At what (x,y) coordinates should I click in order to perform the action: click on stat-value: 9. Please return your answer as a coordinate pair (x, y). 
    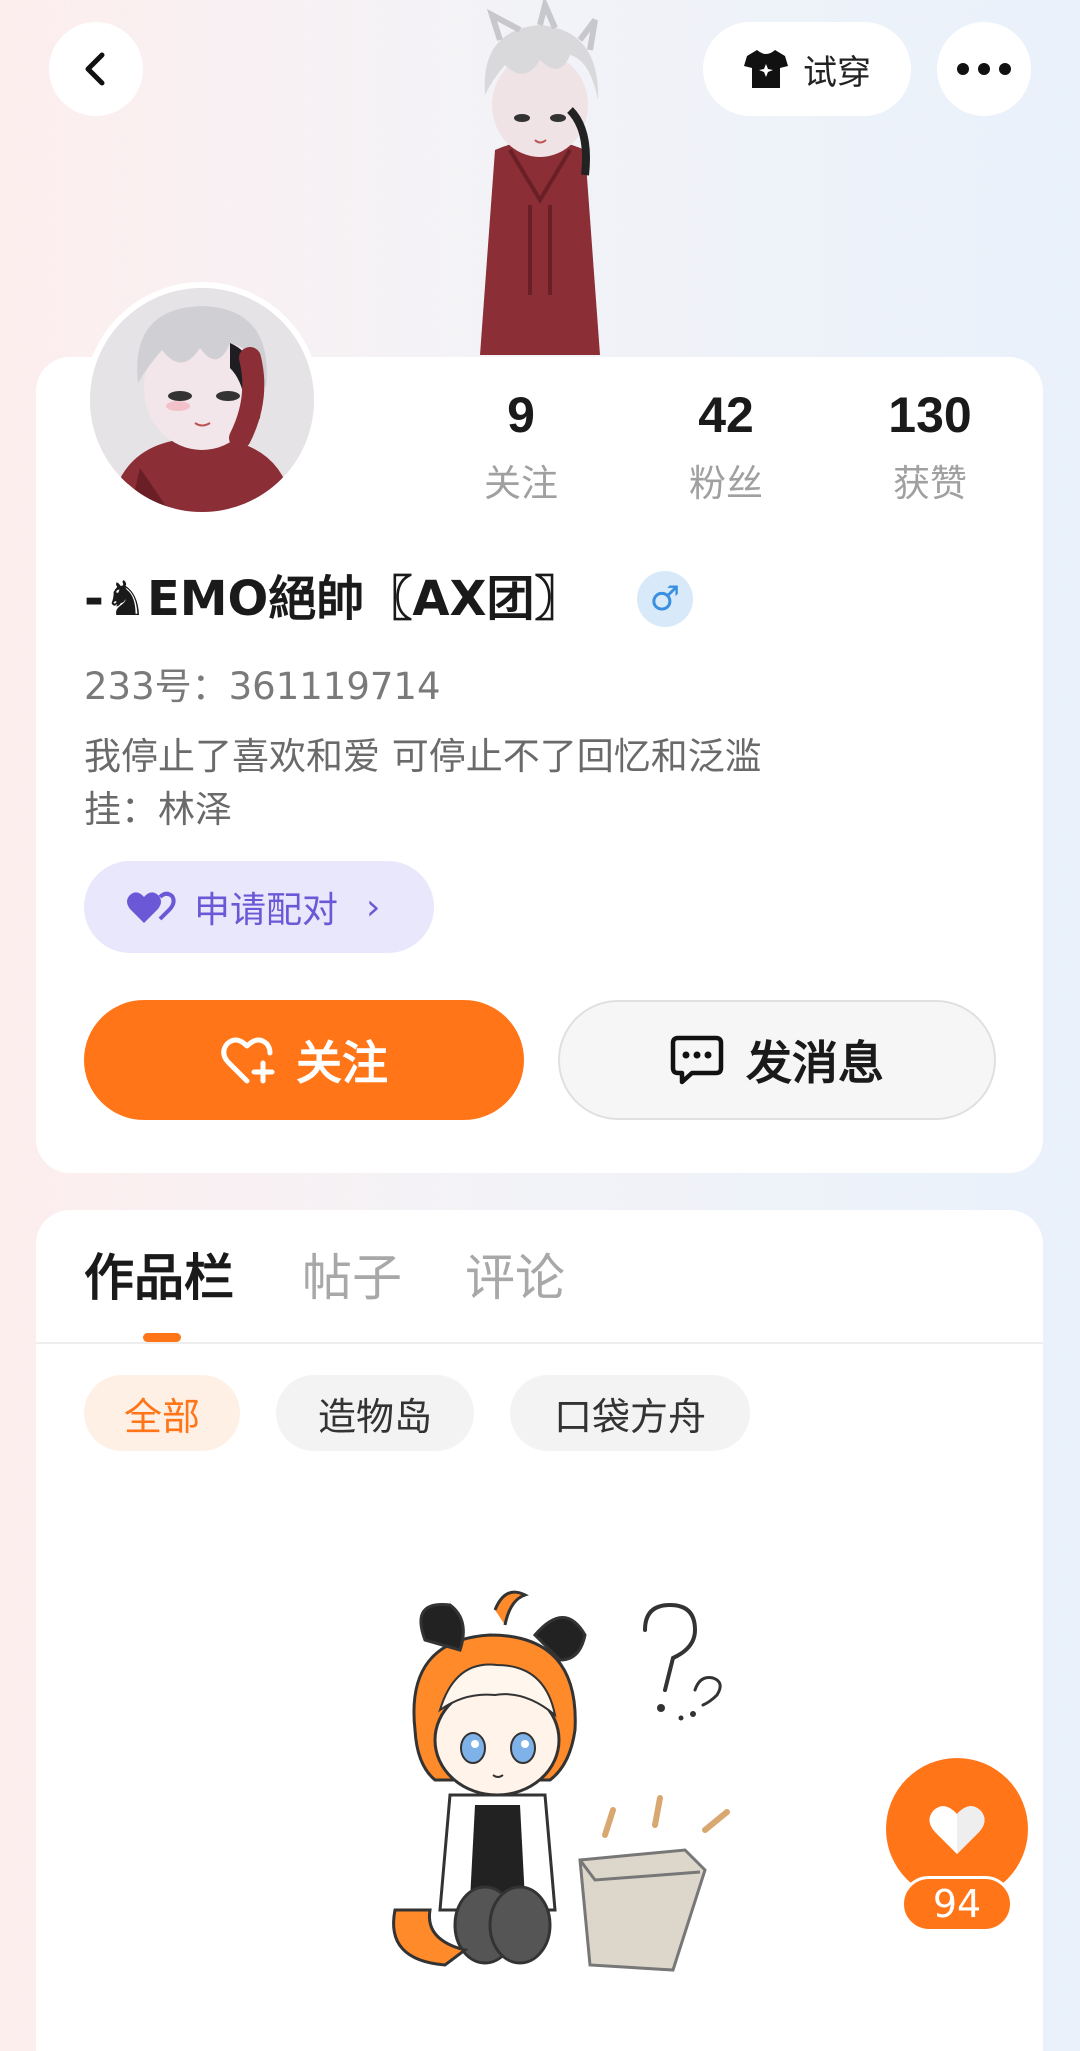
    Looking at the image, I should click on (521, 415).